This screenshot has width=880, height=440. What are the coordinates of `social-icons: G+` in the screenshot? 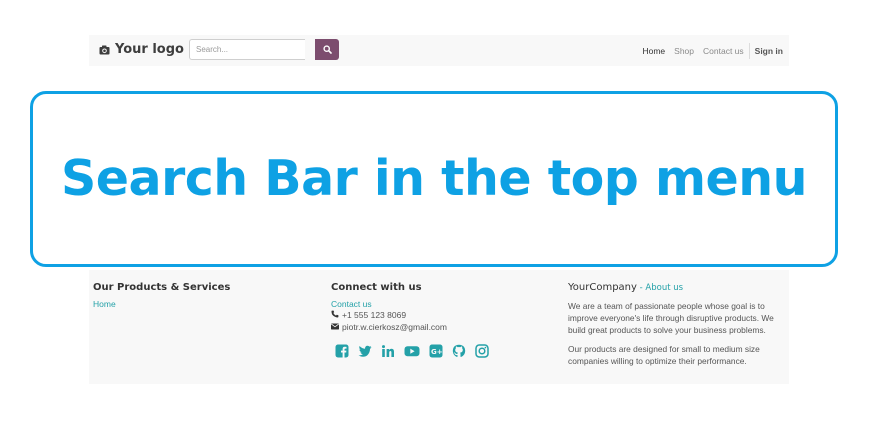 It's located at (412, 351).